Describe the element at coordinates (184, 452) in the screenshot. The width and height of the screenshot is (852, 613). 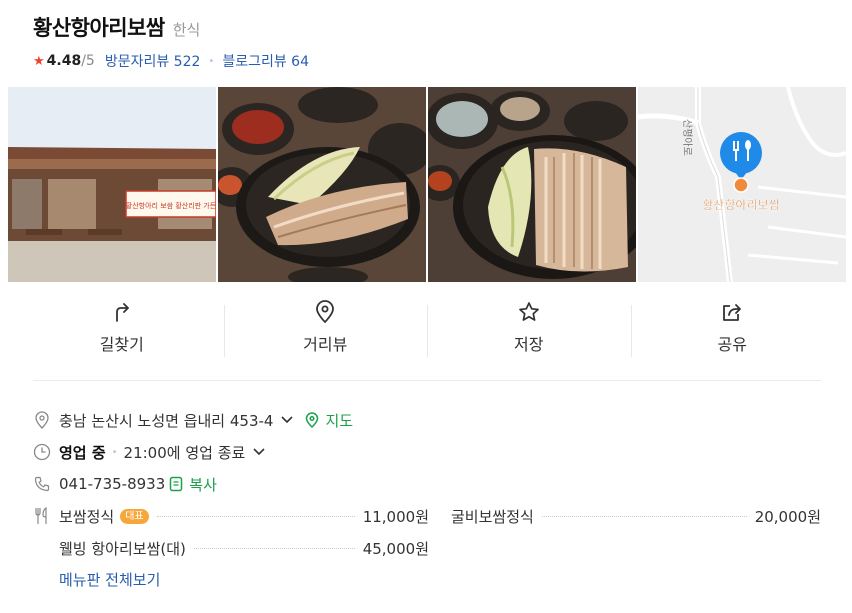
I see `business-hours: 21:00에 영업 종료` at that location.